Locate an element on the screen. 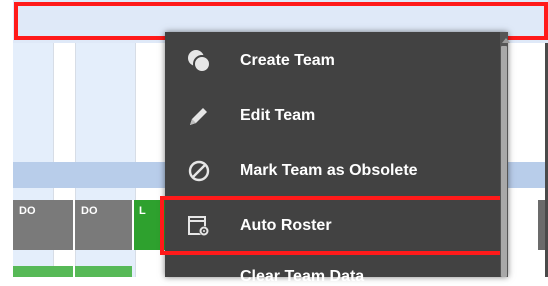  obsolete-icon is located at coordinates (199, 171).